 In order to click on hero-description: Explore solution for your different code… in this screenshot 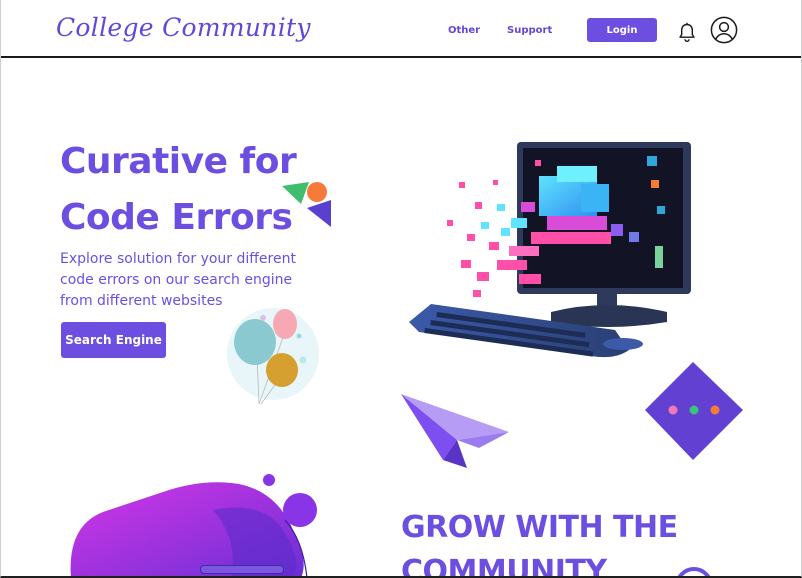, I will do `click(178, 280)`.